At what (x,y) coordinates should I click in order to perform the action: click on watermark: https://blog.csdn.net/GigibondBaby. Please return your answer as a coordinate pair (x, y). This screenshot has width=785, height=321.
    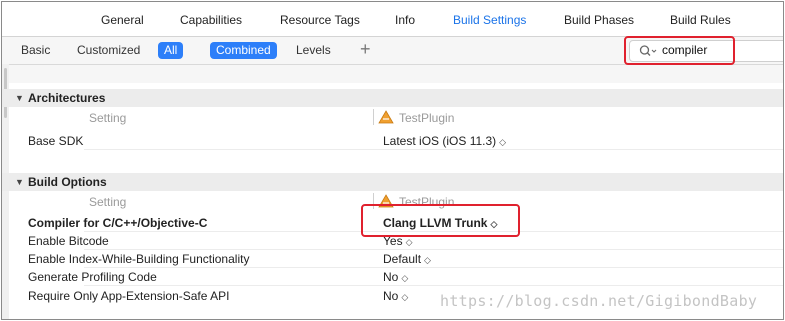
    Looking at the image, I should click on (599, 301).